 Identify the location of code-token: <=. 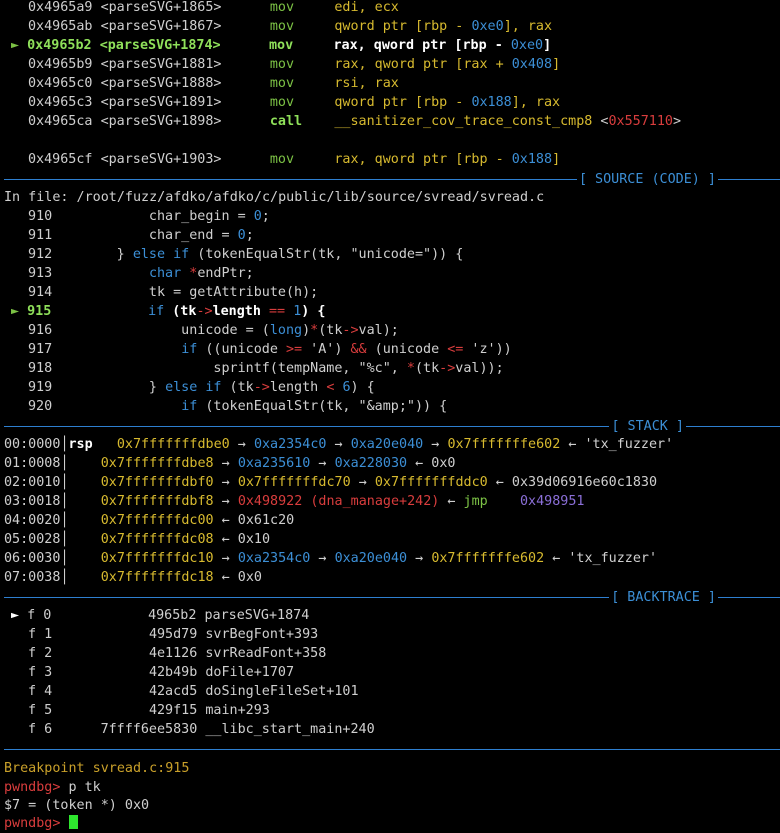
(455, 349).